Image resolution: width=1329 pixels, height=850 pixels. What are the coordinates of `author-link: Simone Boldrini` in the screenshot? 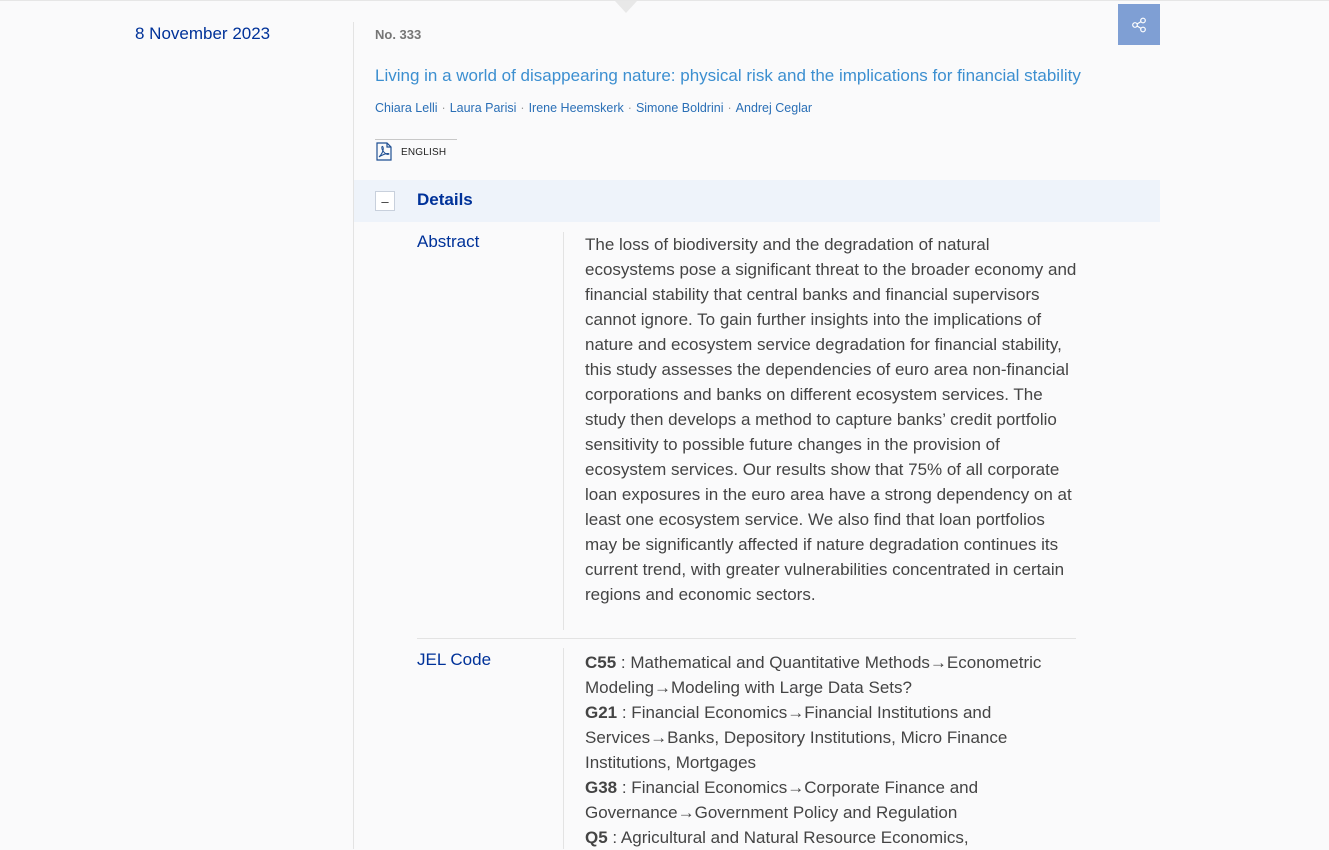 It's located at (680, 108).